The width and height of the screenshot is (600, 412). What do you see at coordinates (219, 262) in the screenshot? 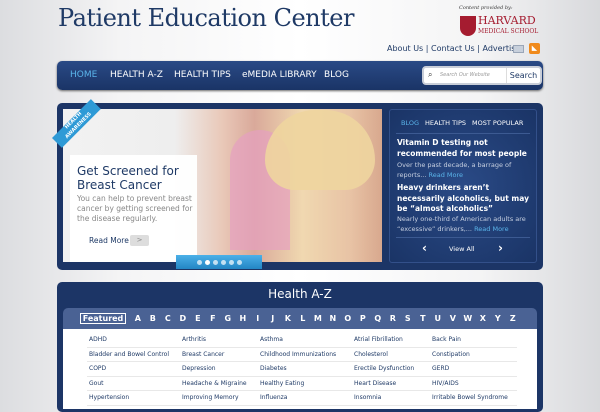
I see `slider-pagination` at bounding box center [219, 262].